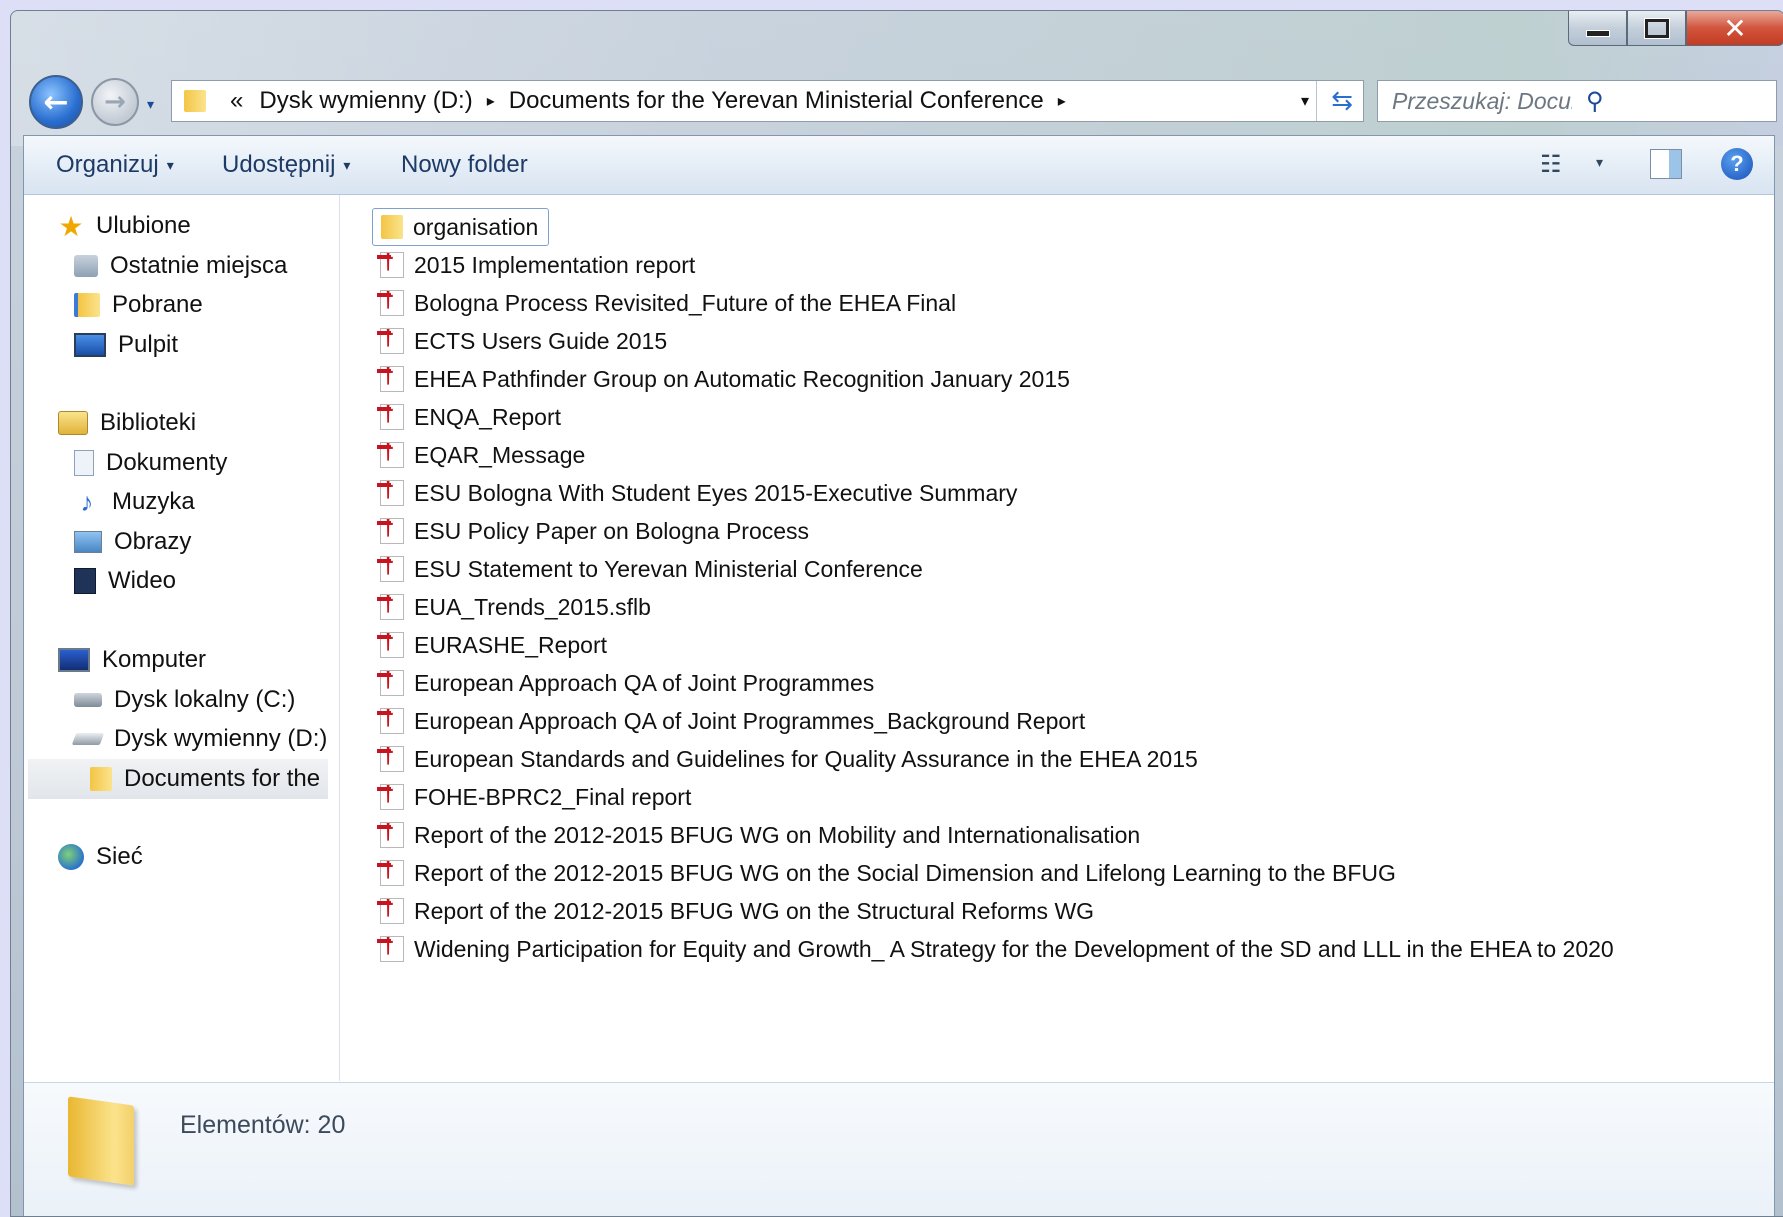 The height and width of the screenshot is (1217, 1783). What do you see at coordinates (236, 101) in the screenshot?
I see `breadcrumb-overflow: «` at bounding box center [236, 101].